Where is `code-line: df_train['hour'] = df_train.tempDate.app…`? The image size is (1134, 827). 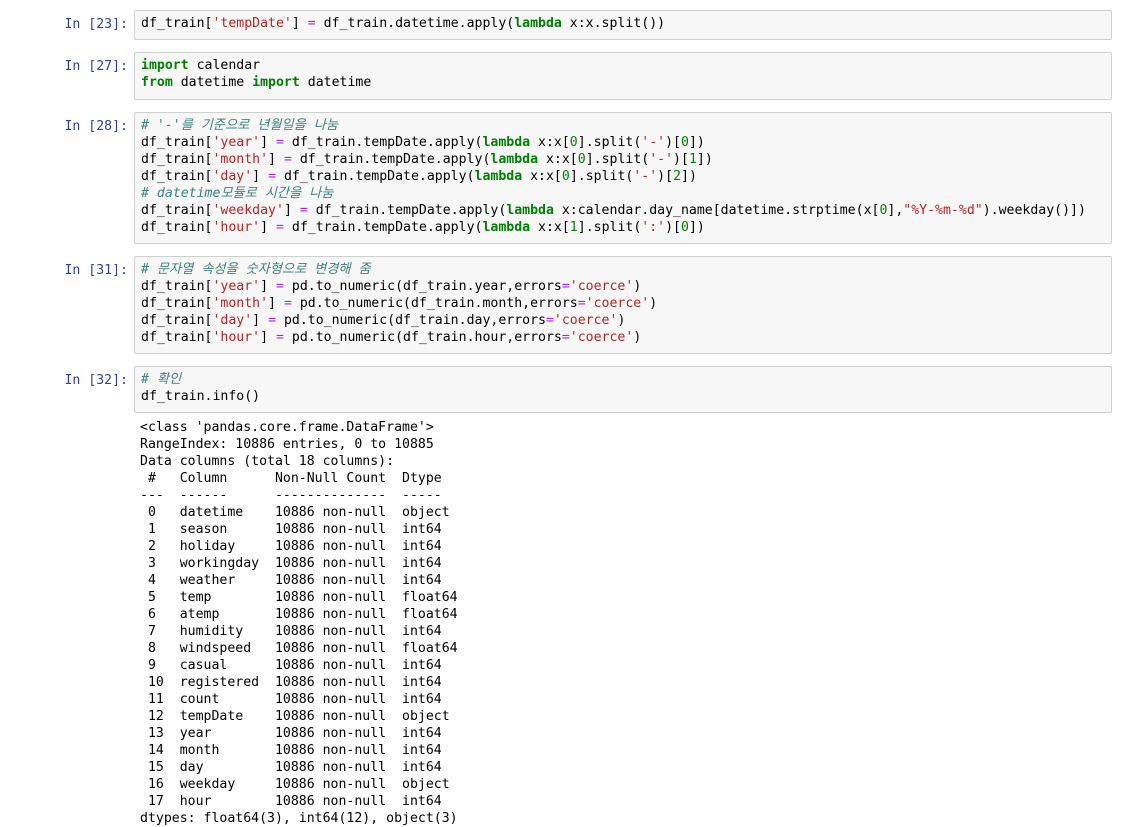
code-line: df_train['hour'] = df_train.tempDate.app… is located at coordinates (623, 227).